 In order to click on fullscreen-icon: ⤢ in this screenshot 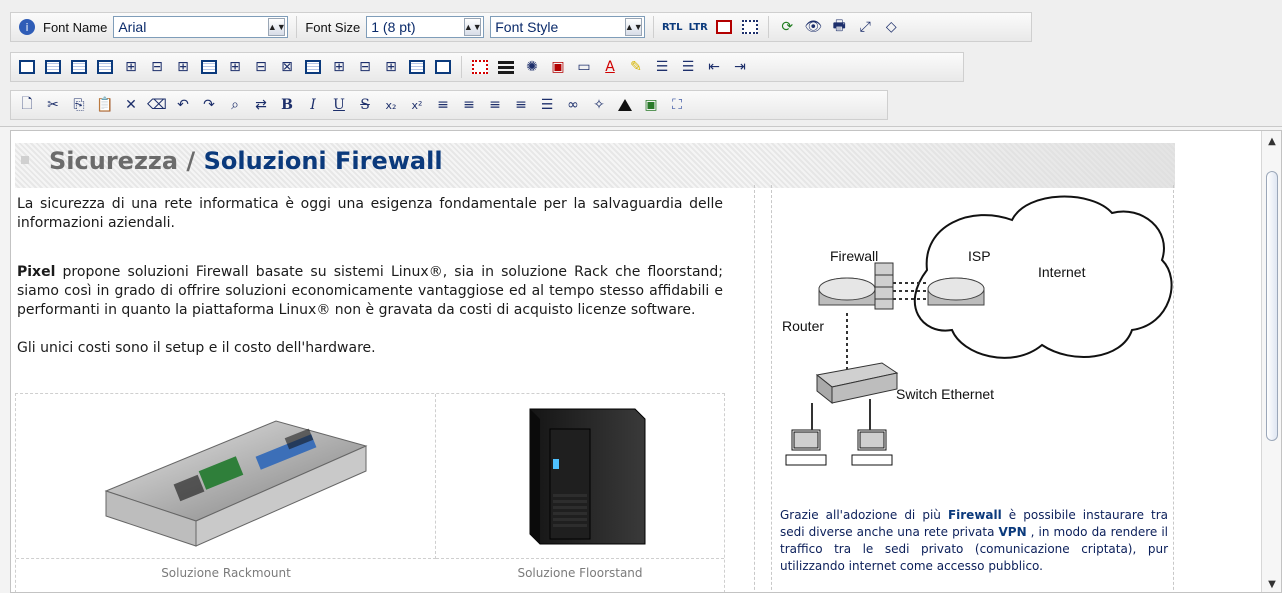, I will do `click(865, 27)`.